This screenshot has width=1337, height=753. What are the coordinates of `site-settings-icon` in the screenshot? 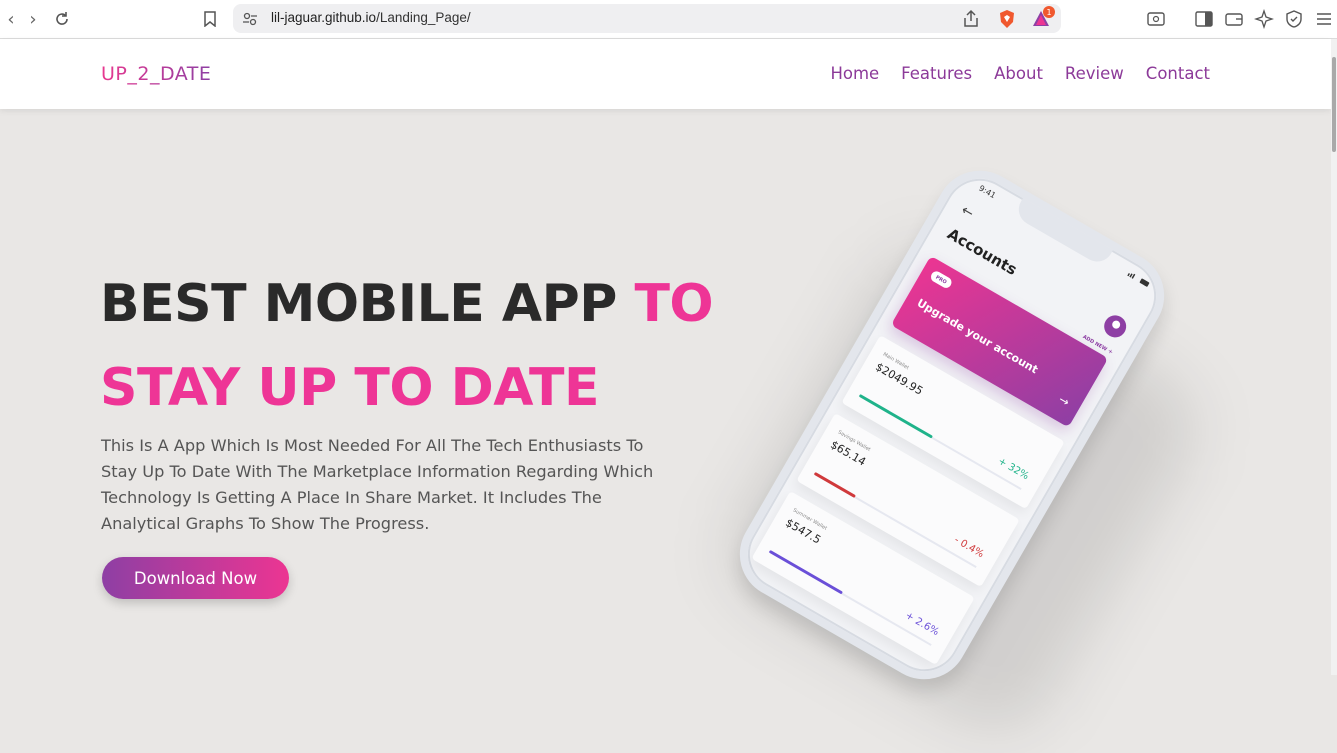 It's located at (250, 19).